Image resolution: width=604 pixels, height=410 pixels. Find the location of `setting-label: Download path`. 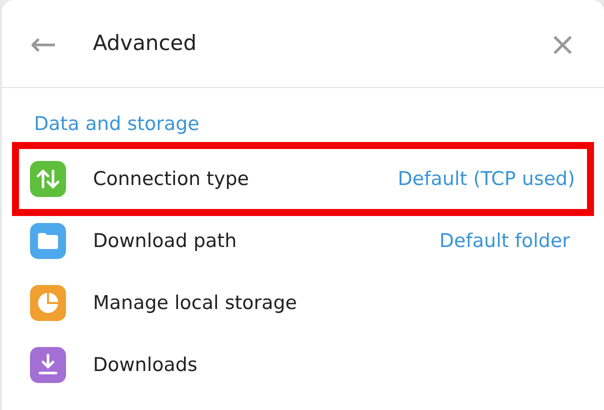

setting-label: Download path is located at coordinates (165, 241).